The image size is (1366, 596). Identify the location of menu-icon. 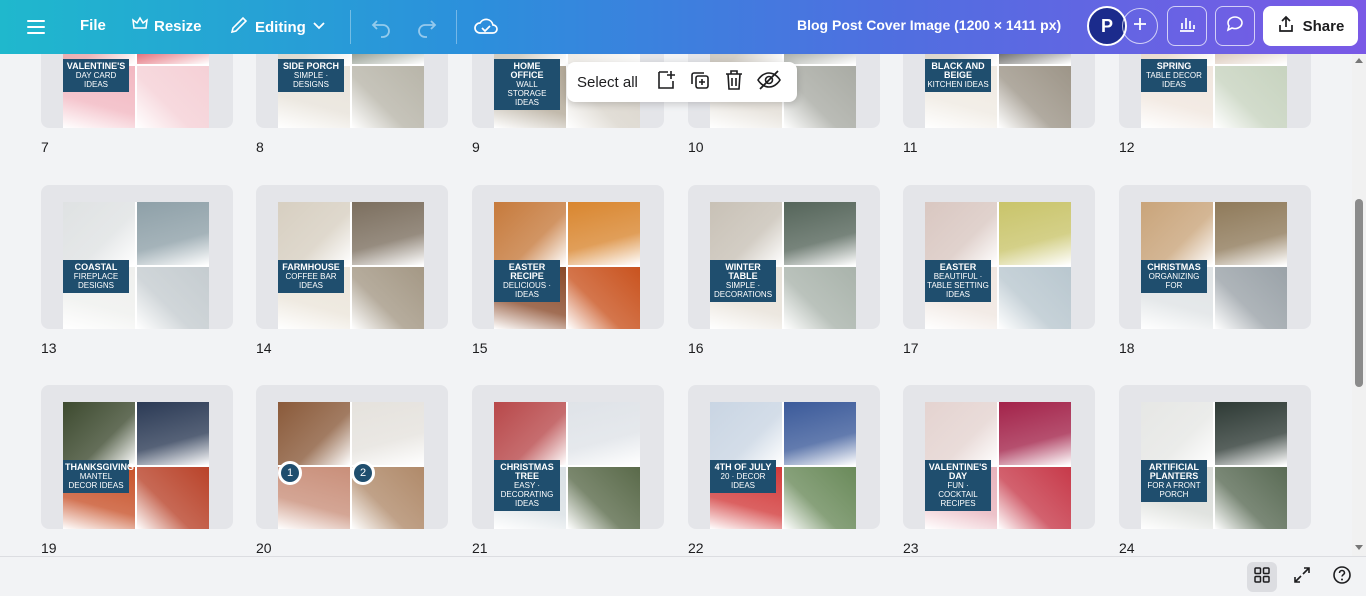
(36, 27).